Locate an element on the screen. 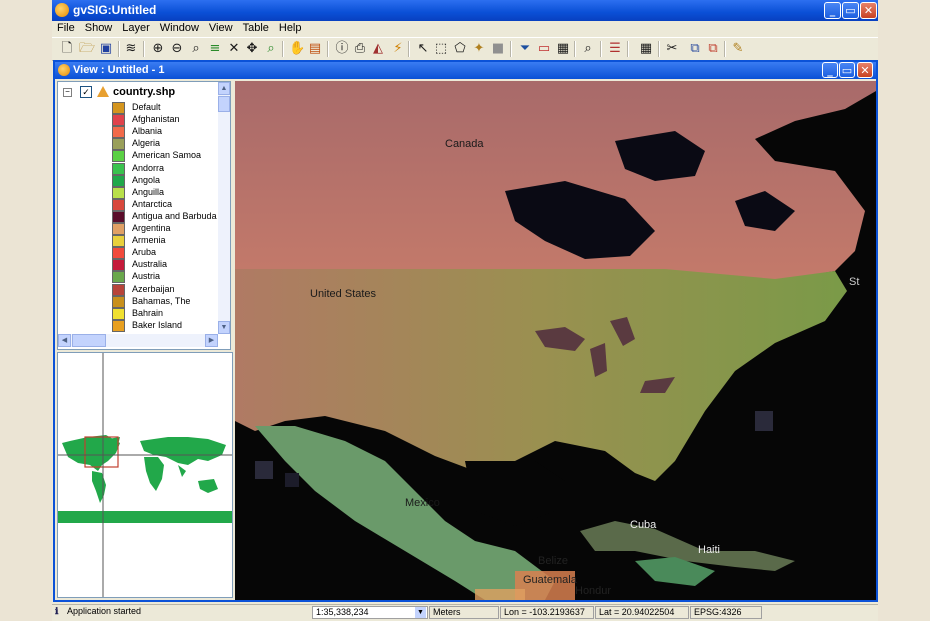 The width and height of the screenshot is (930, 621). dropdown-chevron-icon: ▼ is located at coordinates (420, 612).